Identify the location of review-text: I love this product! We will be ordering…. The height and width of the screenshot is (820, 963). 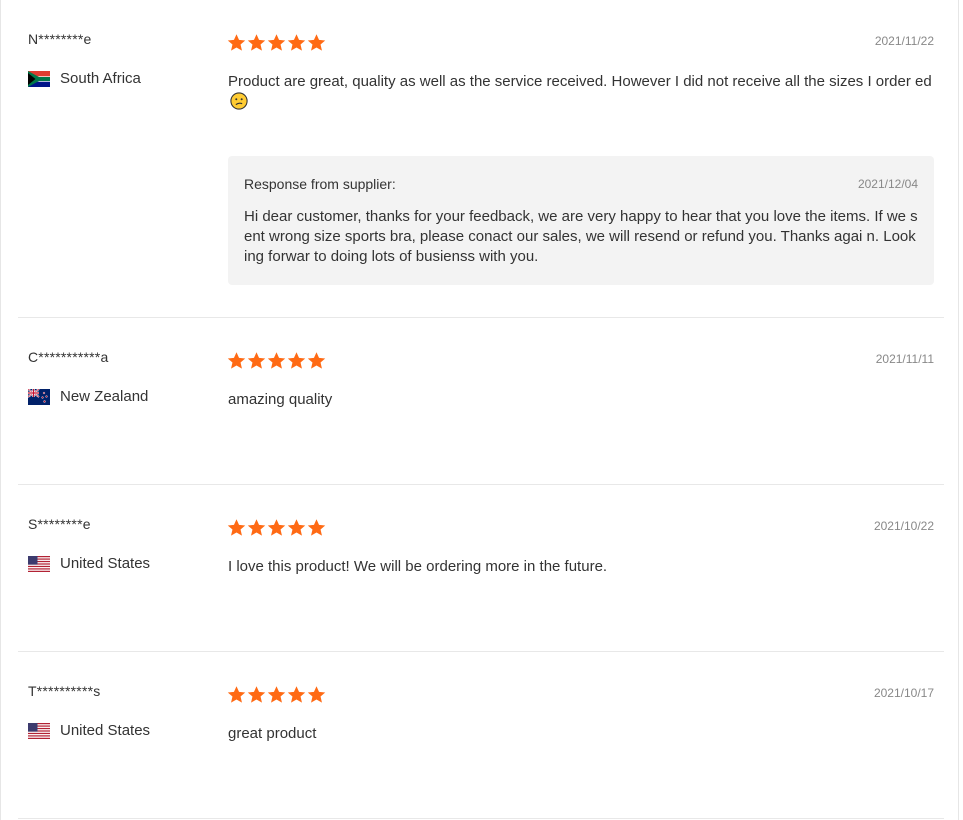
(418, 566).